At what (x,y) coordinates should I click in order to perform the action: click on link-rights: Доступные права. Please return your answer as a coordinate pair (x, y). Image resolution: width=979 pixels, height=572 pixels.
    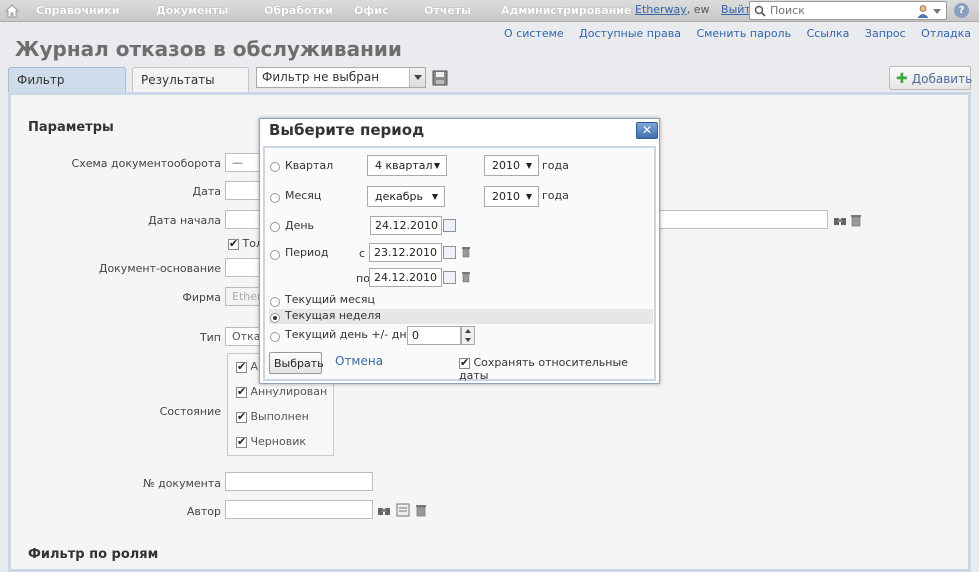
    Looking at the image, I should click on (630, 33).